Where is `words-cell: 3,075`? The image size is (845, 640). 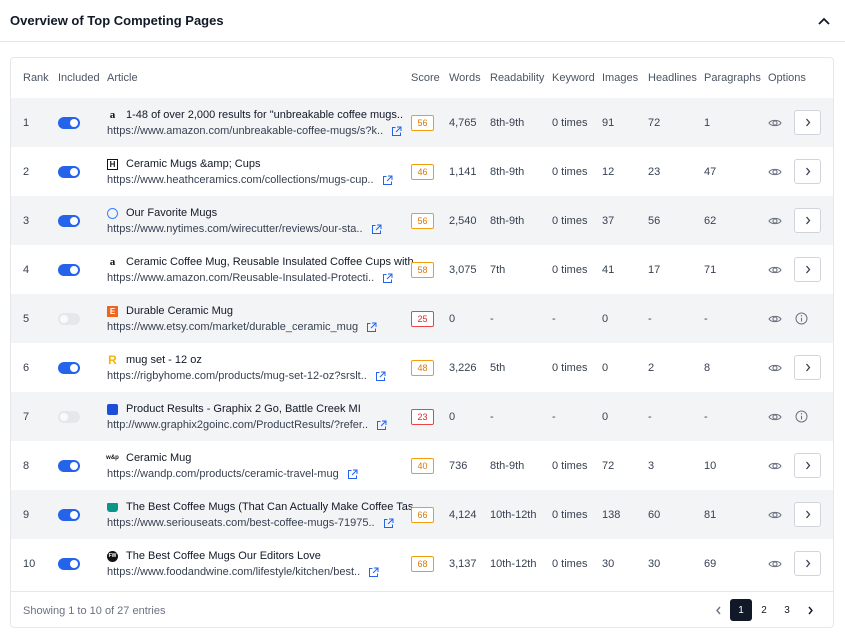
words-cell: 3,075 is located at coordinates (463, 269).